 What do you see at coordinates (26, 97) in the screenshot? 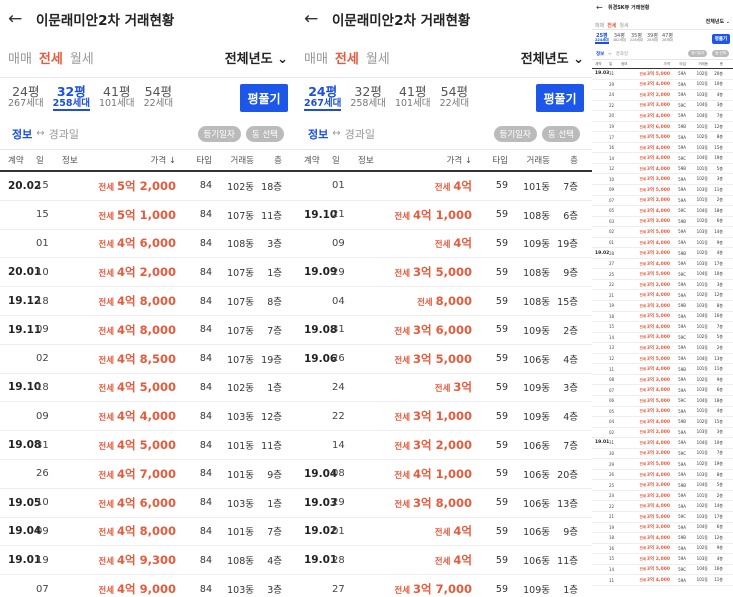
I see `pyeong-tab: 24평 267세대` at bounding box center [26, 97].